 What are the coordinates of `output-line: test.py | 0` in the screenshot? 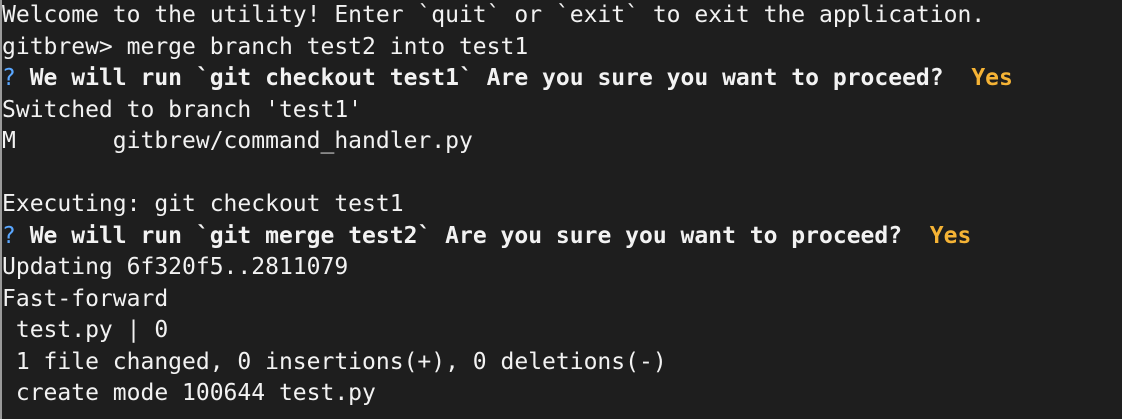 It's located at (85, 330).